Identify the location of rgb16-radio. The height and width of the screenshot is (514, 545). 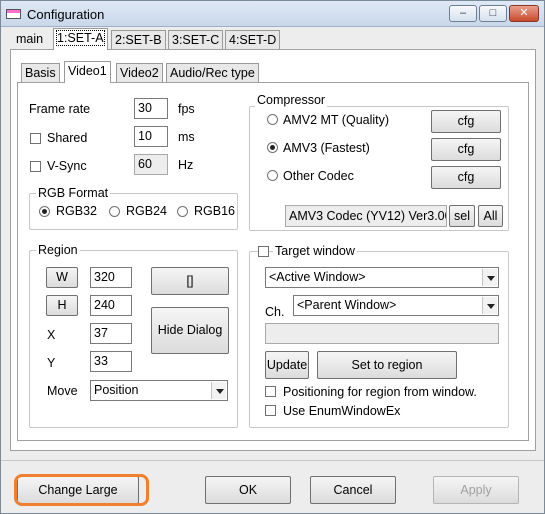
(182, 211).